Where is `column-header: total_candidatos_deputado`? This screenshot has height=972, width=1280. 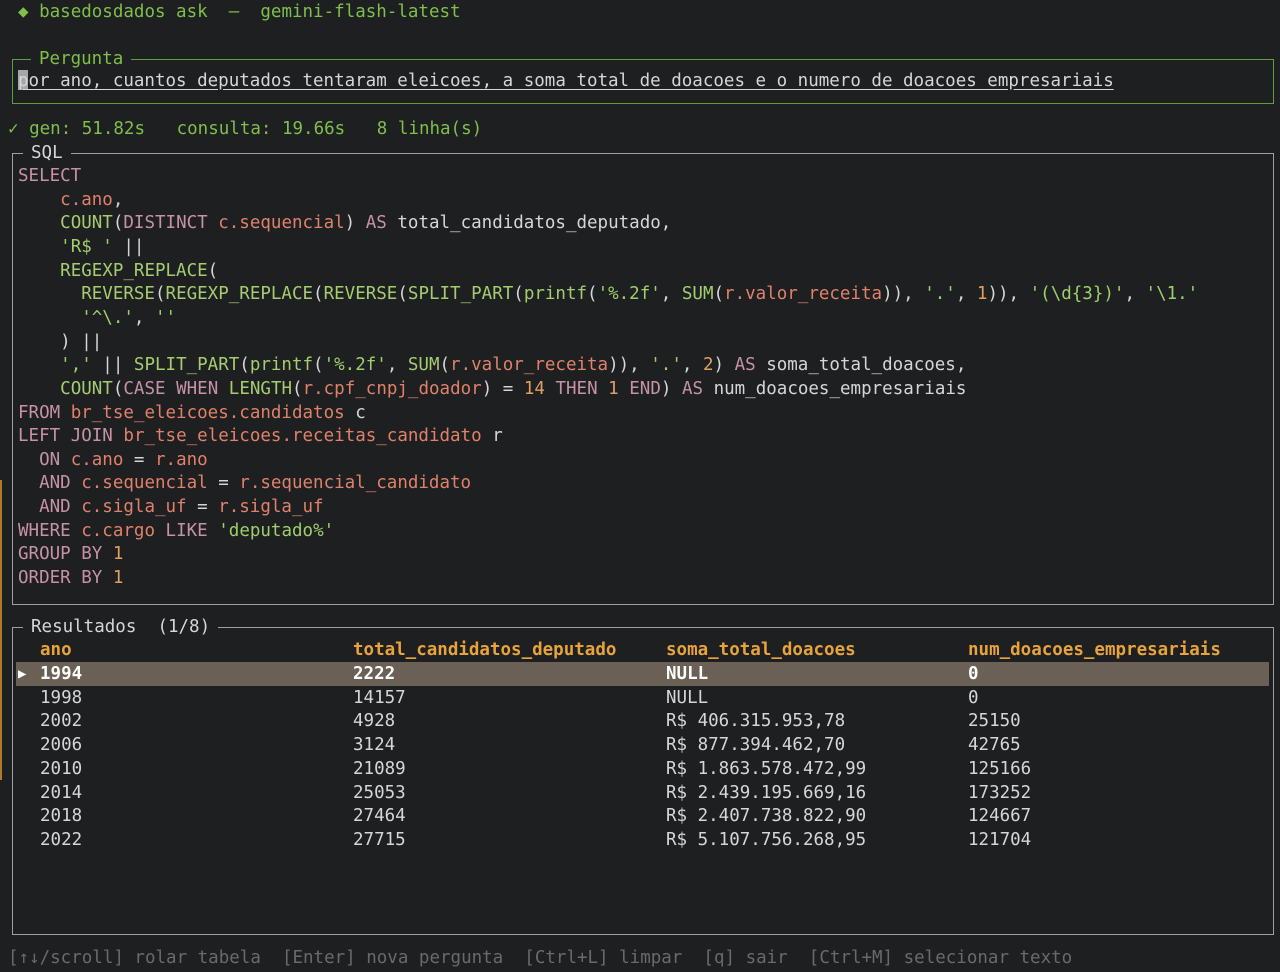 column-header: total_candidatos_deputado is located at coordinates (484, 650).